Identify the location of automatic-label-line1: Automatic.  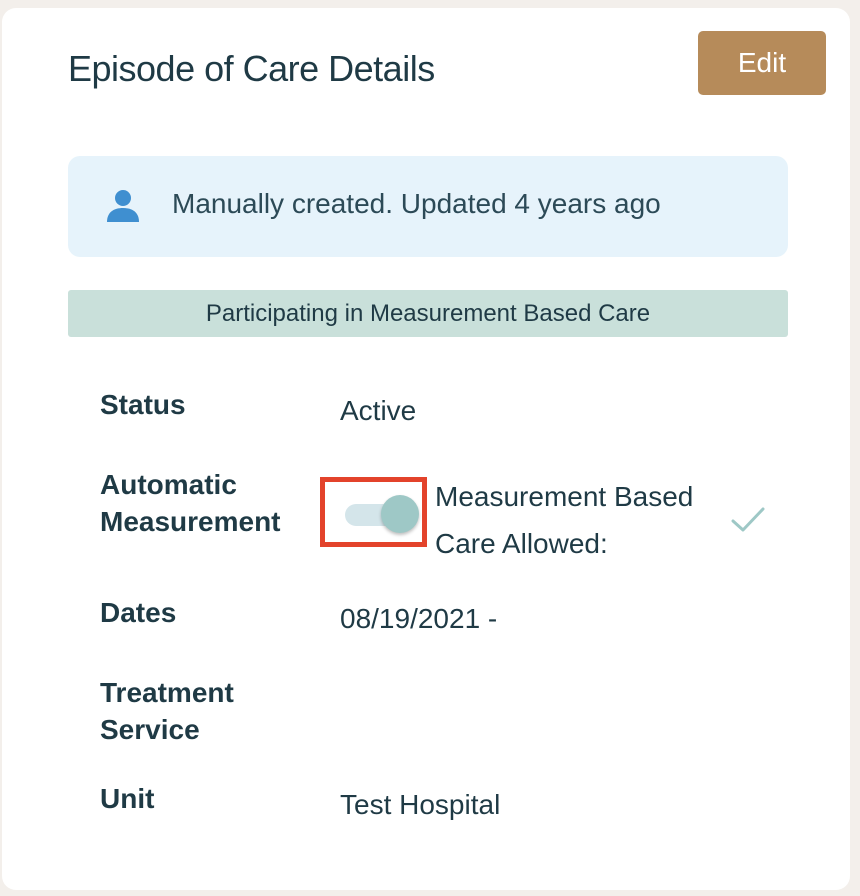
(168, 484).